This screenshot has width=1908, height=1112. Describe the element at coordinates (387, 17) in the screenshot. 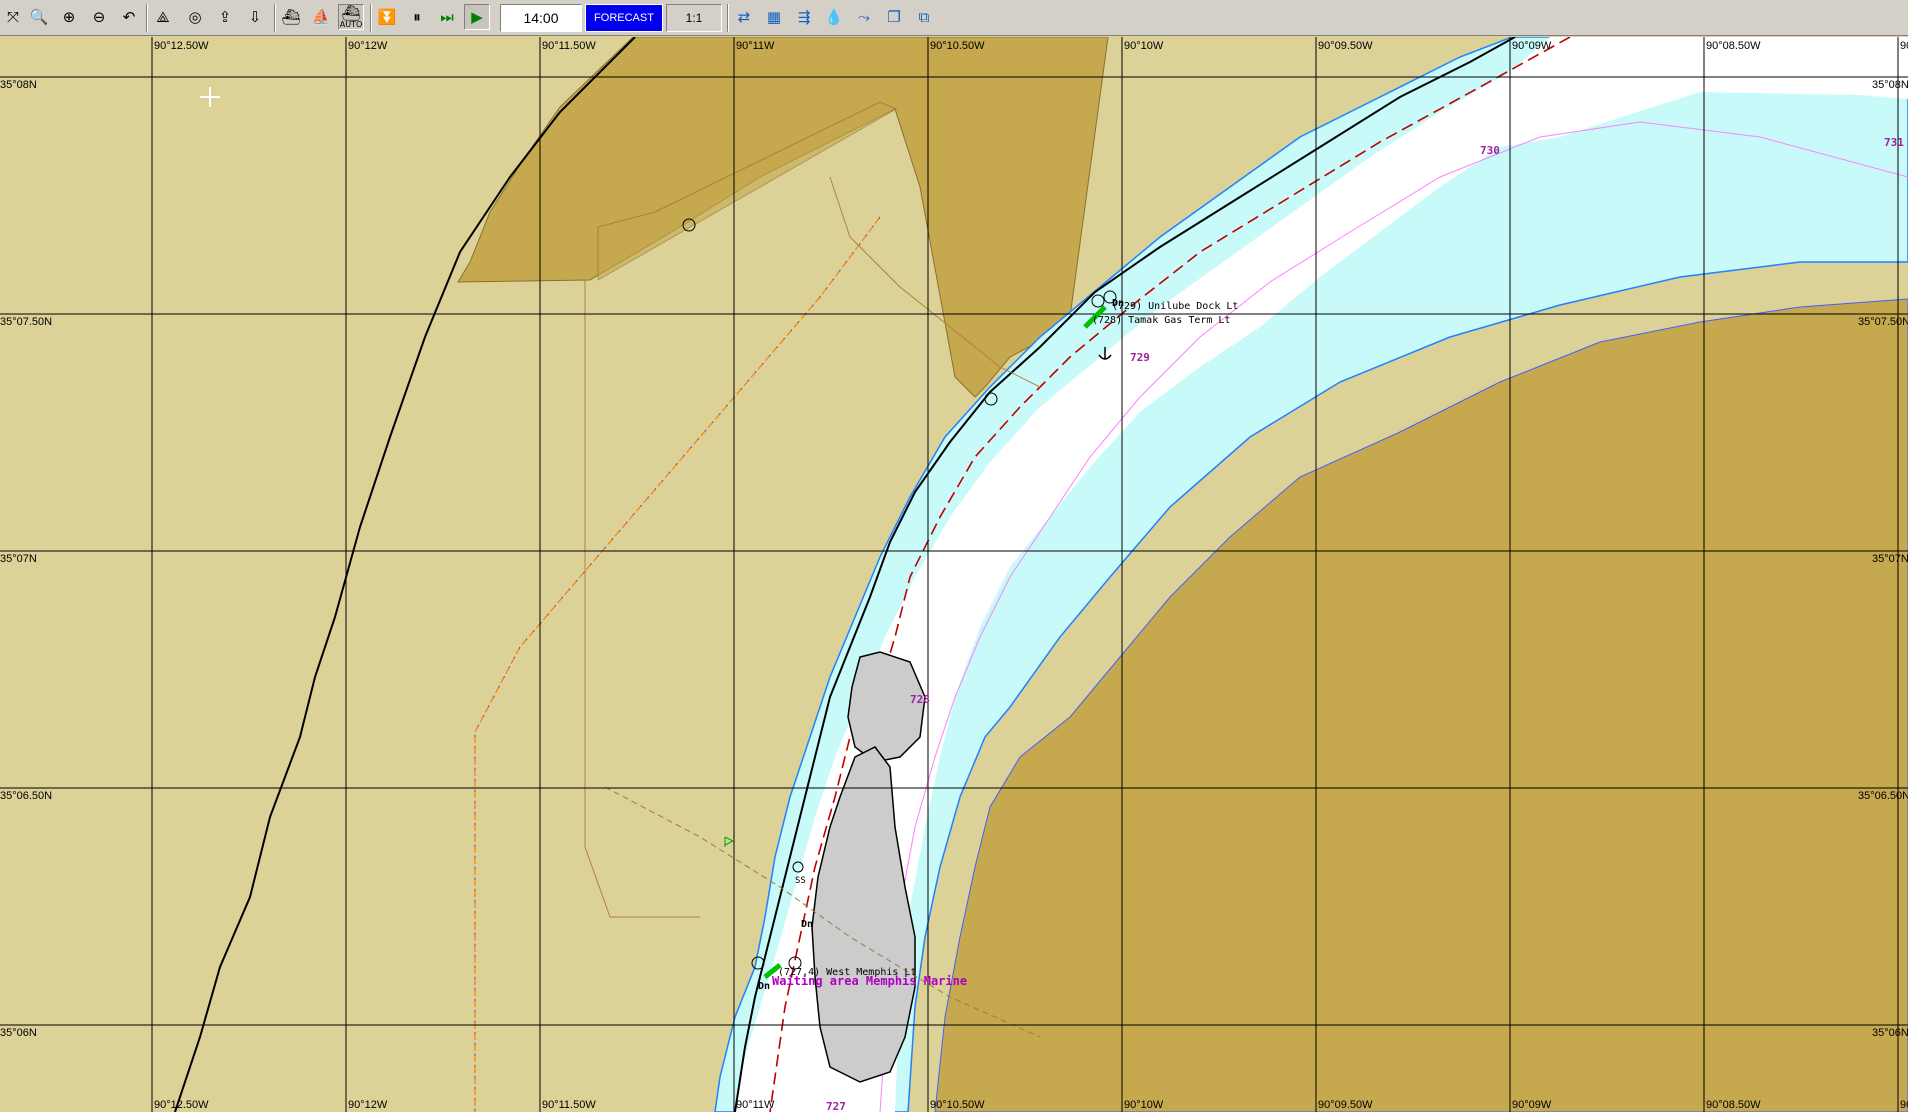

I see `stop-icon: ⏬` at that location.